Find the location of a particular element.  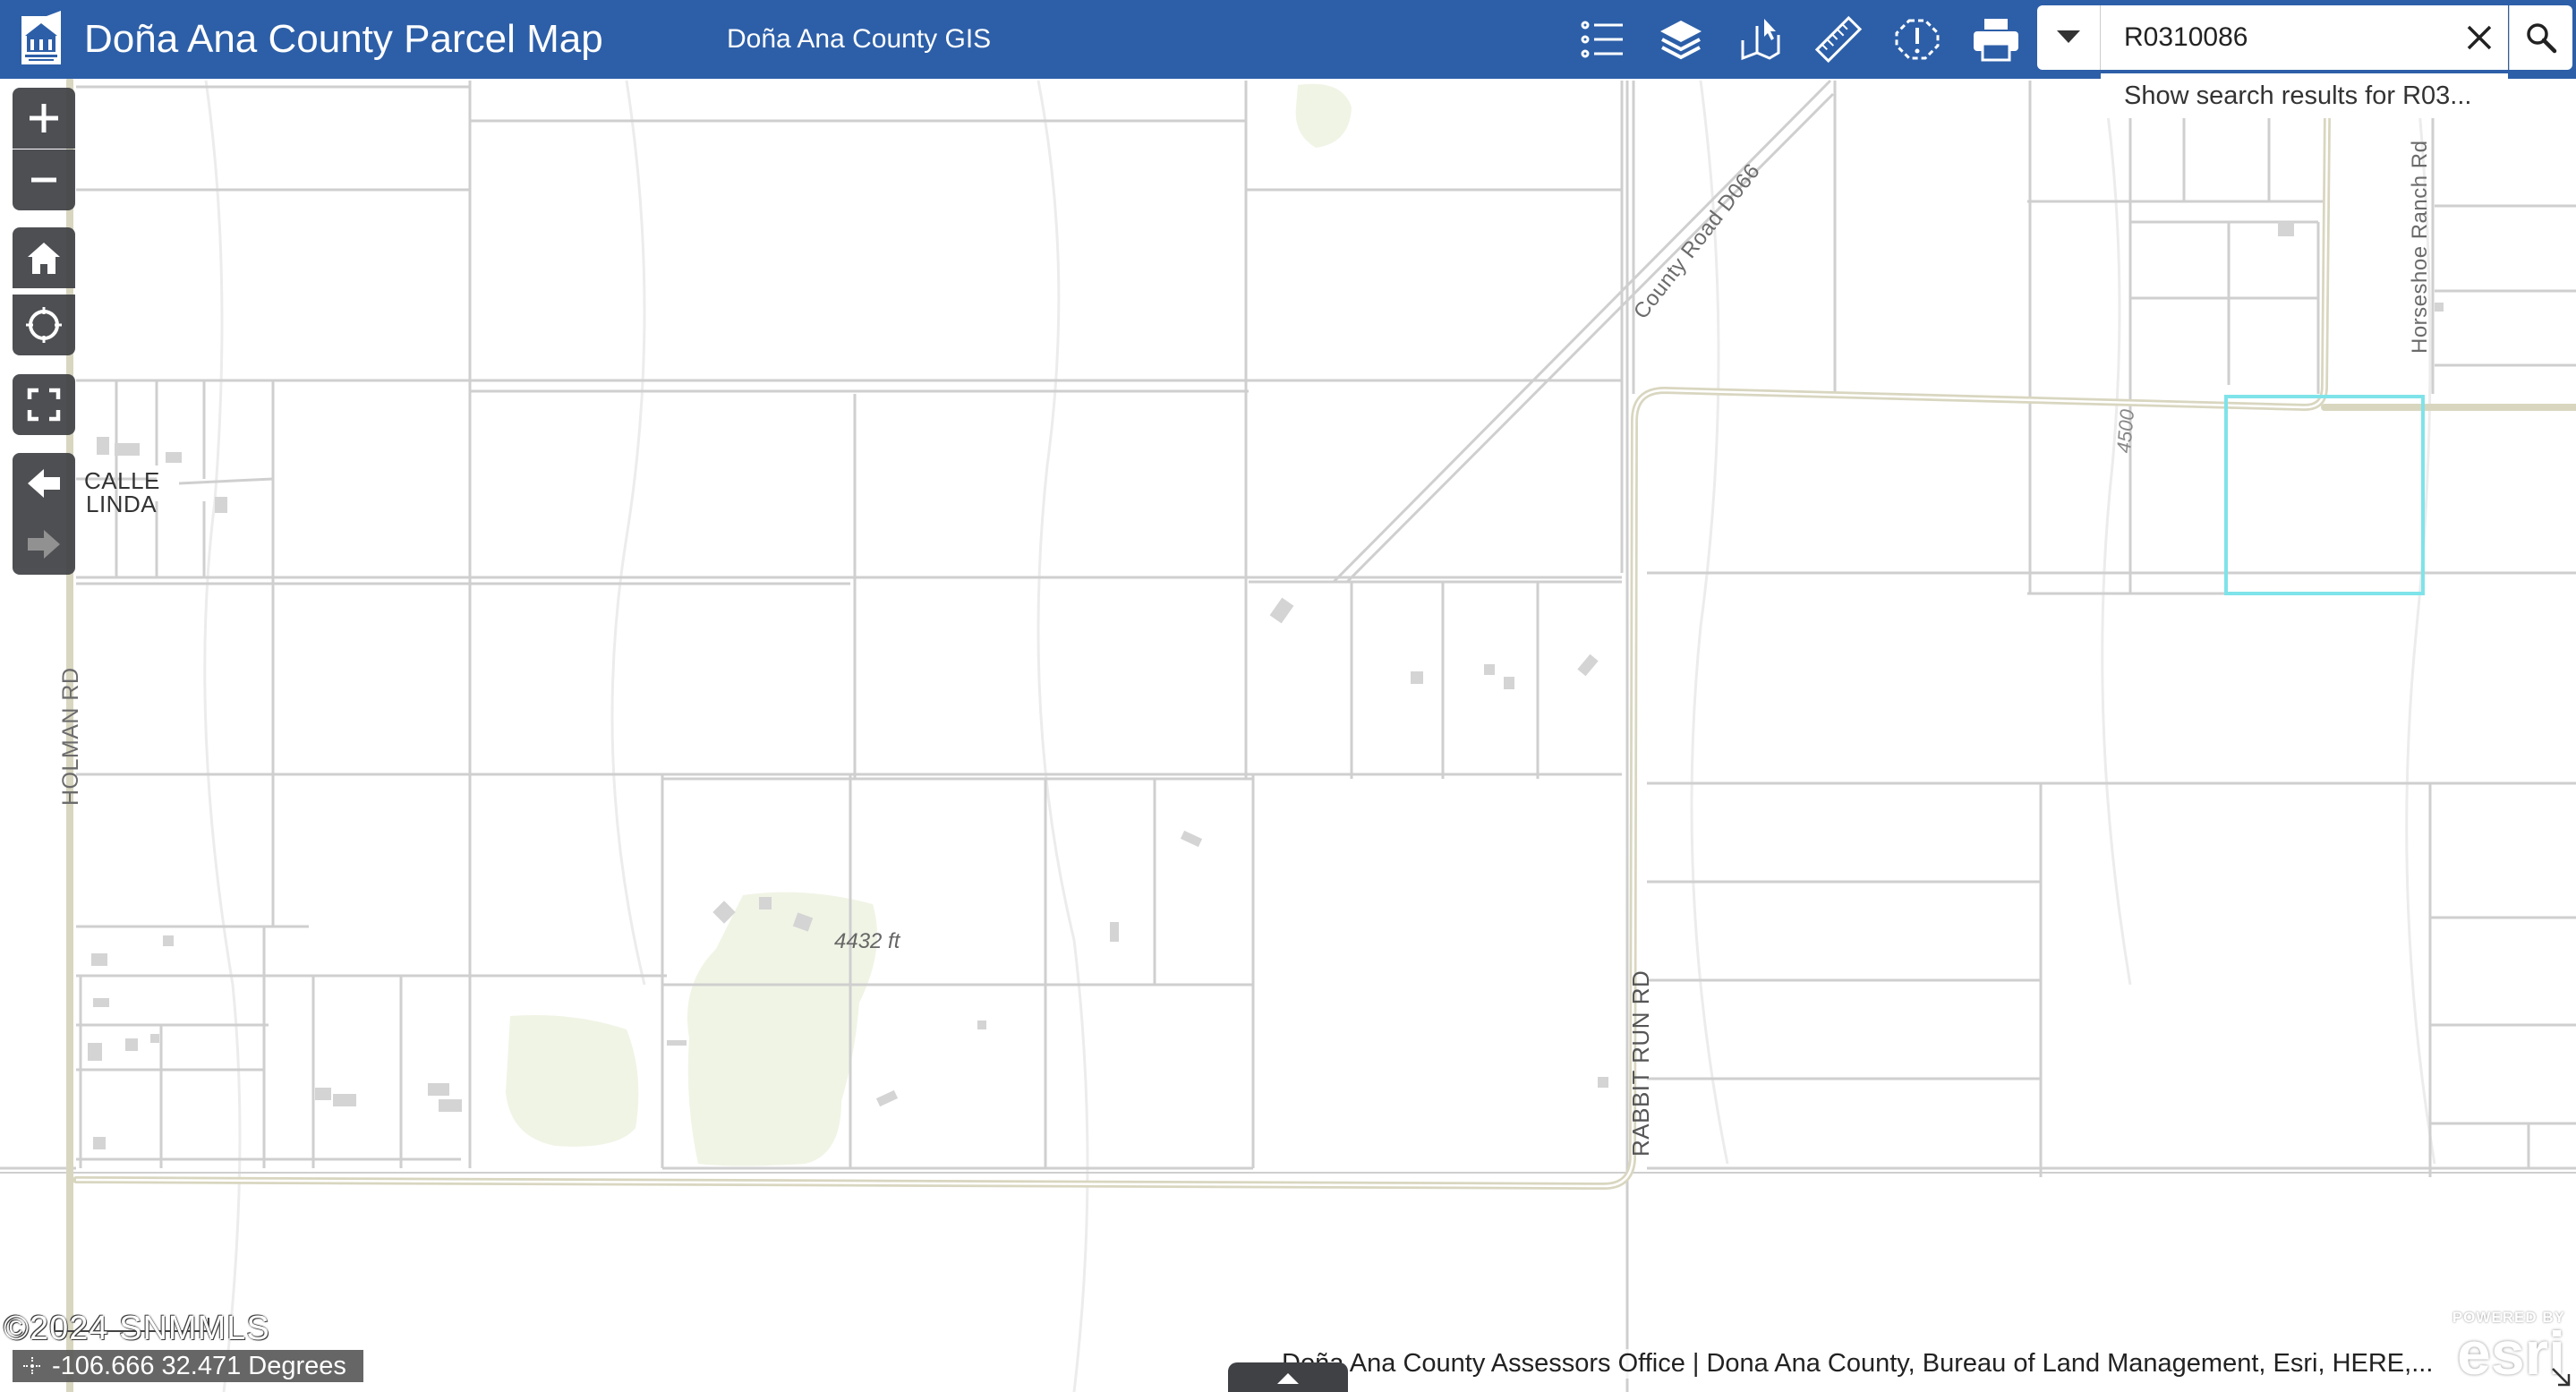

label-elevation-4500: 4500 is located at coordinates (2125, 431).